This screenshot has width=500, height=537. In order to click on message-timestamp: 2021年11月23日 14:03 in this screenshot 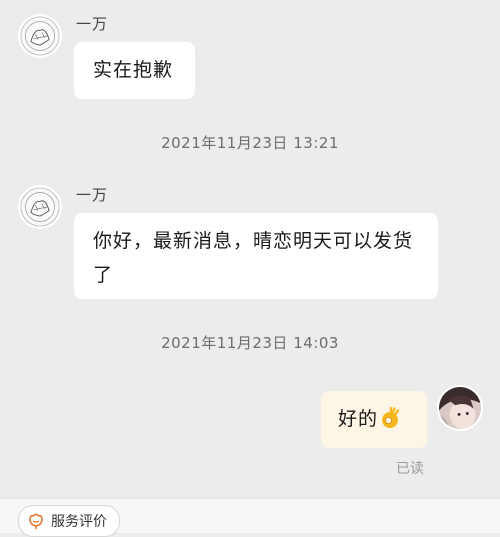, I will do `click(250, 343)`.